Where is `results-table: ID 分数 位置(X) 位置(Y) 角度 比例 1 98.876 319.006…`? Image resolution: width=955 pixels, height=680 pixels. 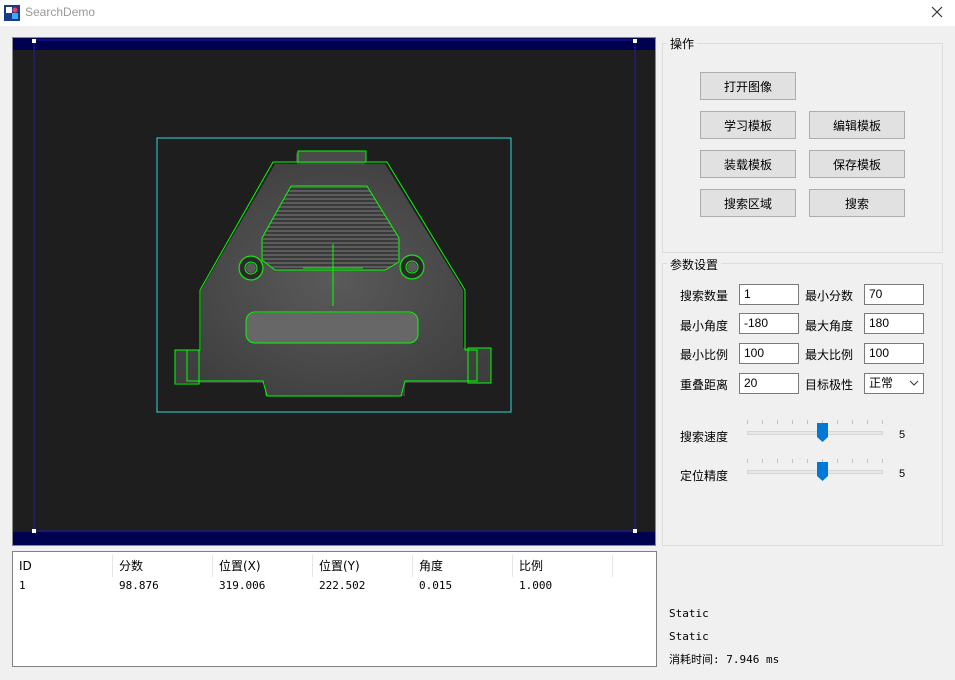 results-table: ID 分数 位置(X) 位置(Y) 角度 比例 1 98.876 319.006… is located at coordinates (334, 609).